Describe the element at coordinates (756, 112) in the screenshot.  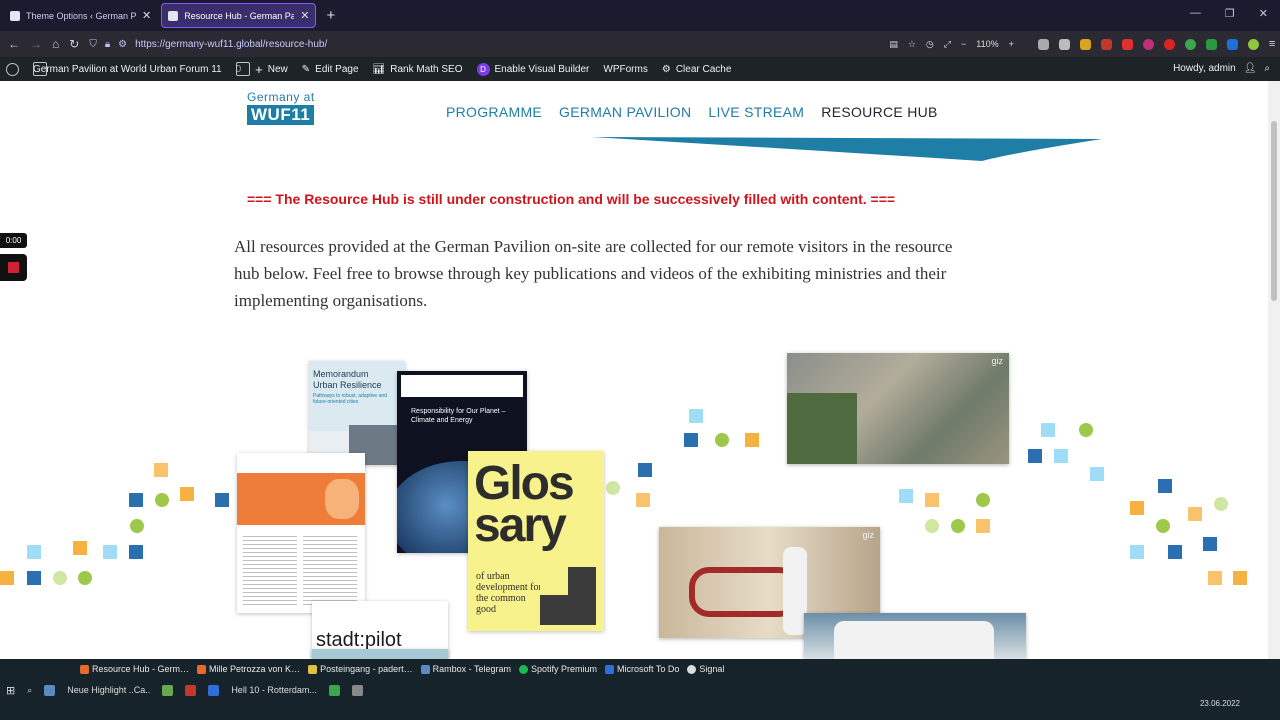
I see `nav-live-stream: LIVE STREAM` at that location.